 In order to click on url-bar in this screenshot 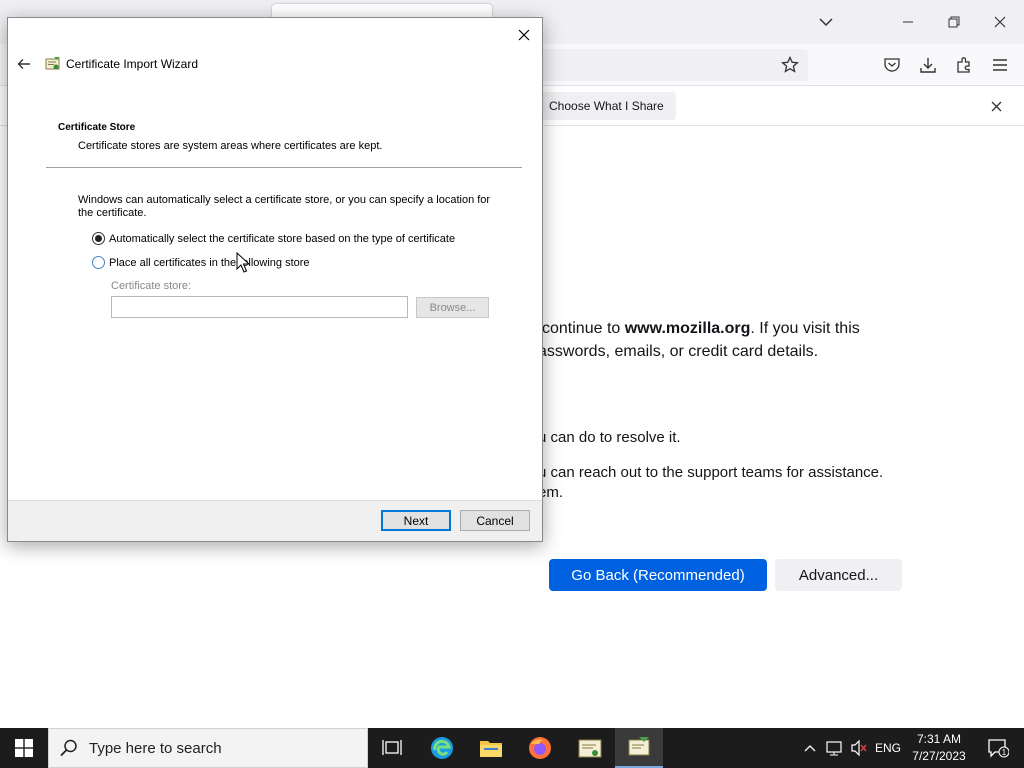, I will do `click(674, 65)`.